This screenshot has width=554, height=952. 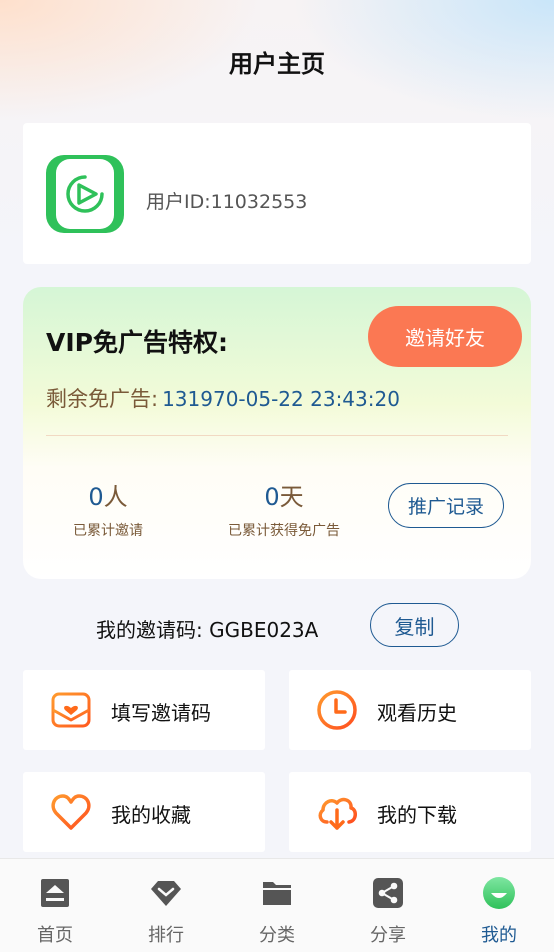 What do you see at coordinates (446, 505) in the screenshot?
I see `promotion-record-button: 推广记录` at bounding box center [446, 505].